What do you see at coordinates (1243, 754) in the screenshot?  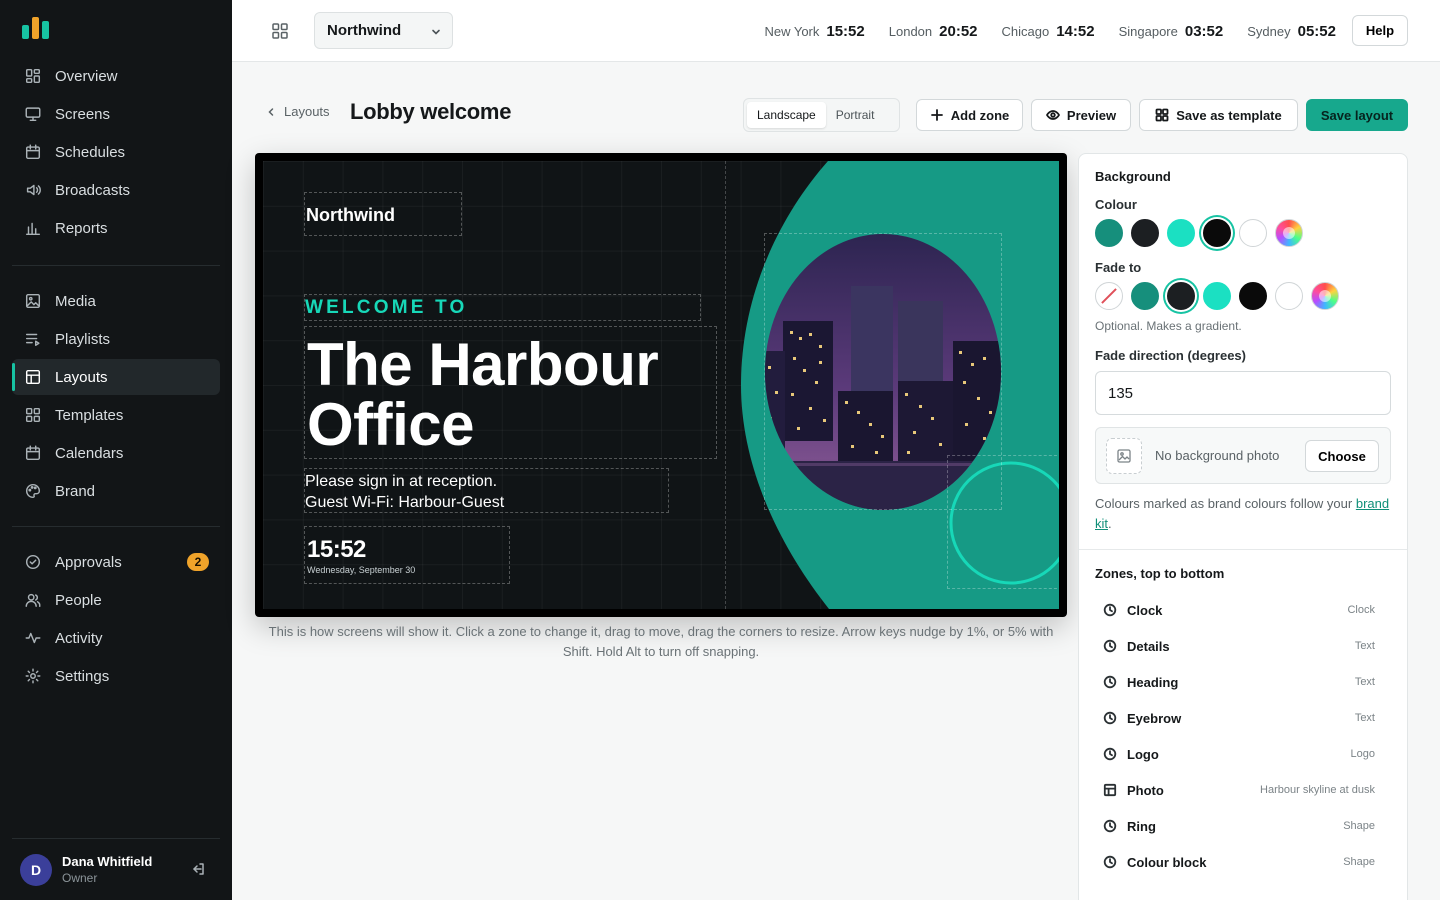 I see `zone-row-logo: Logo Logo` at bounding box center [1243, 754].